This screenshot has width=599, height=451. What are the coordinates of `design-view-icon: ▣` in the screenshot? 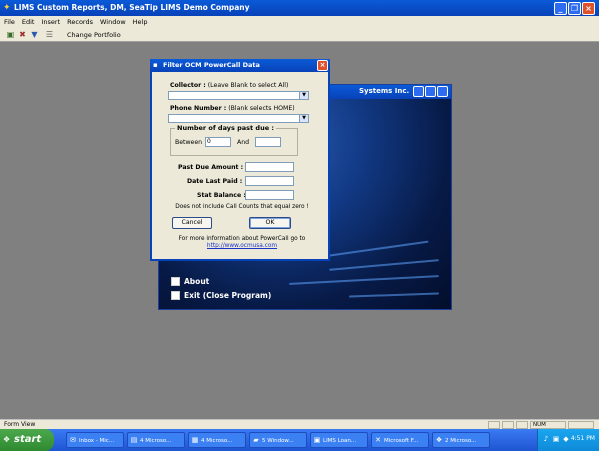 It's located at (10, 34).